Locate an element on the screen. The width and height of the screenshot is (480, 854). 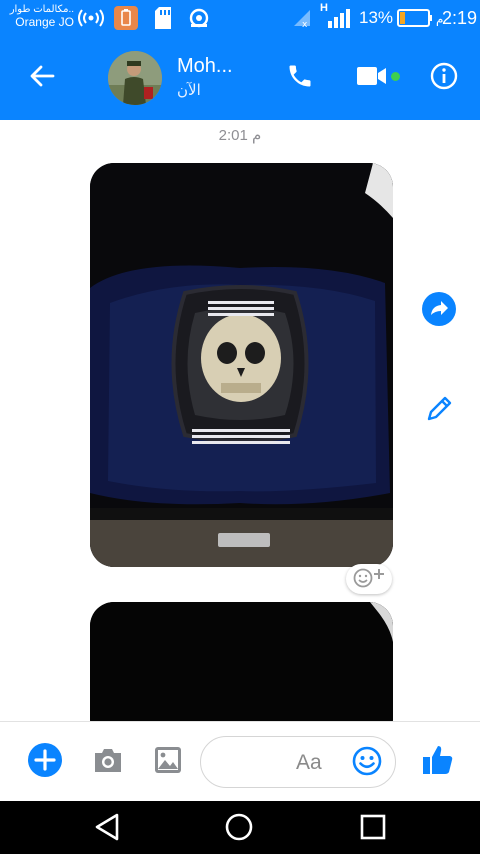
share-forward-icon is located at coordinates (439, 311).